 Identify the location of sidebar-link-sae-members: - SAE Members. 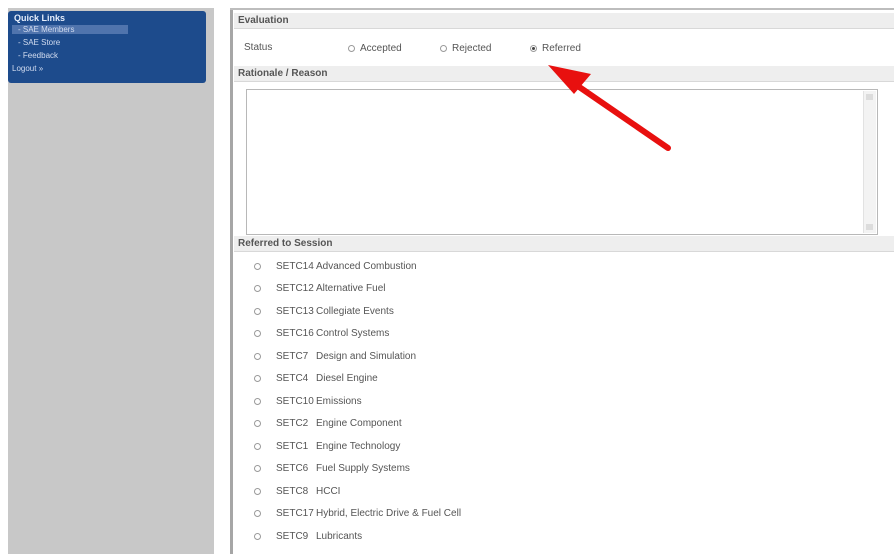
(70, 29).